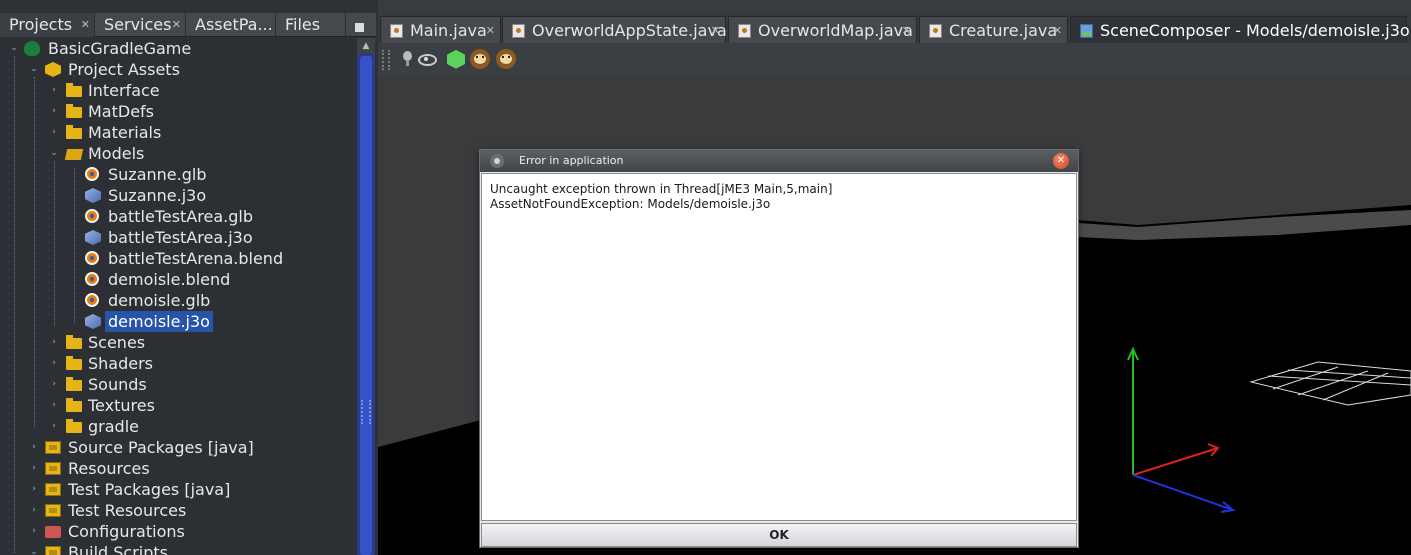 The height and width of the screenshot is (555, 1411). What do you see at coordinates (180, 216) in the screenshot?
I see `tree-node-label: battleTestArea.glb` at bounding box center [180, 216].